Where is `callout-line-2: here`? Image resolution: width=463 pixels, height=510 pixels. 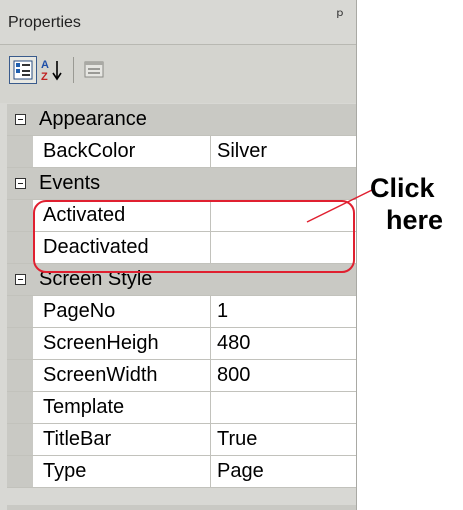 callout-line-2: here is located at coordinates (415, 220).